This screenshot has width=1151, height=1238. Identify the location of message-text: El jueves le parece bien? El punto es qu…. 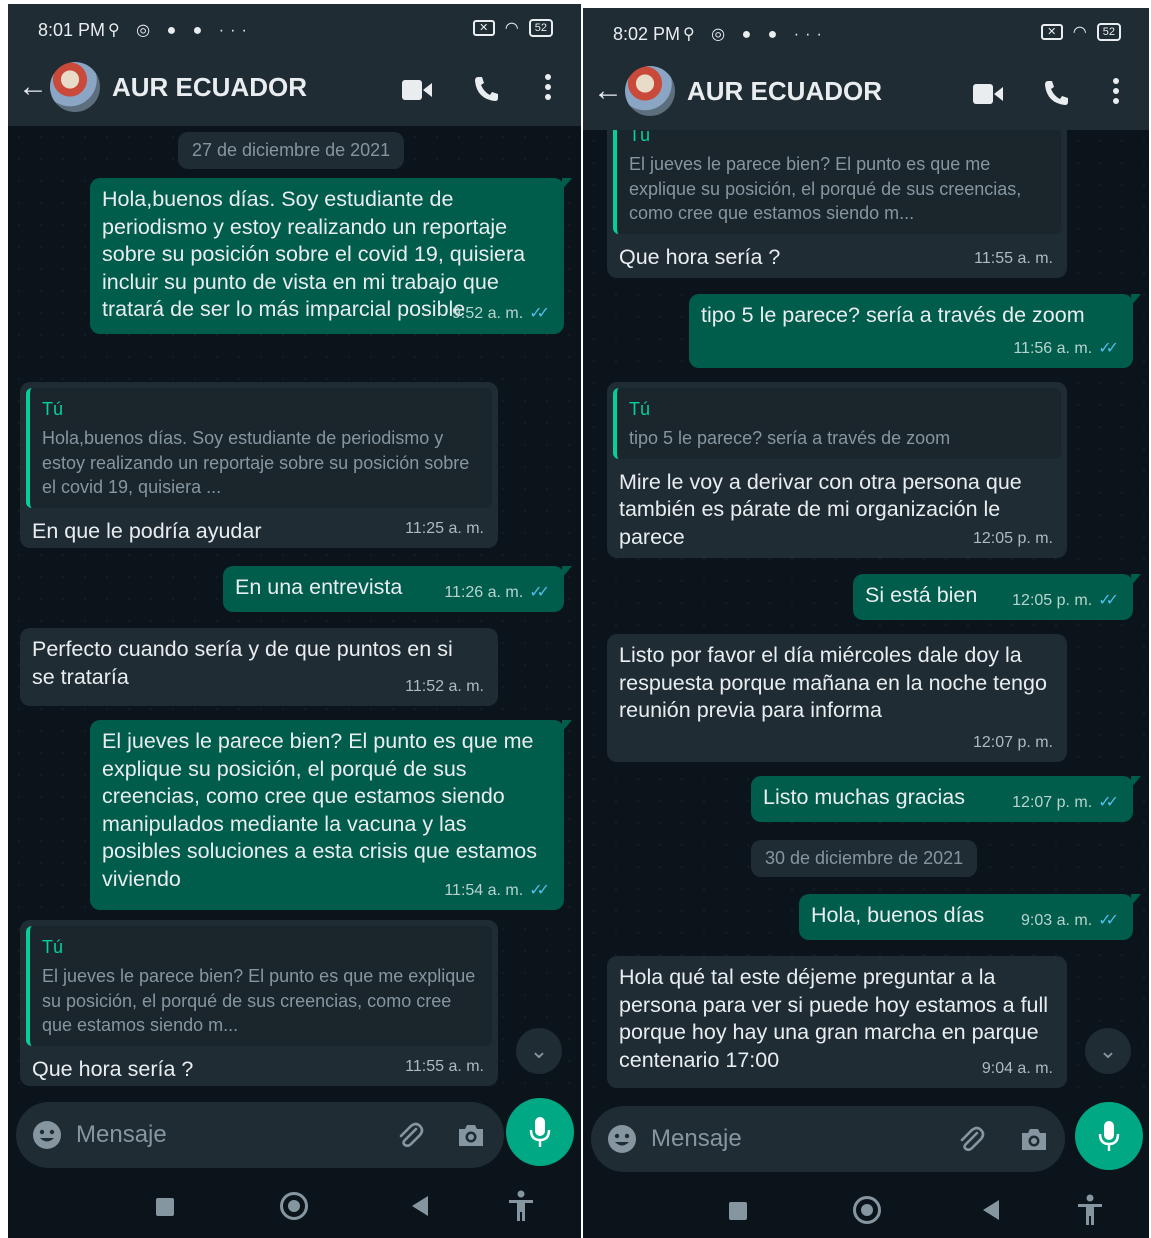
(319, 810).